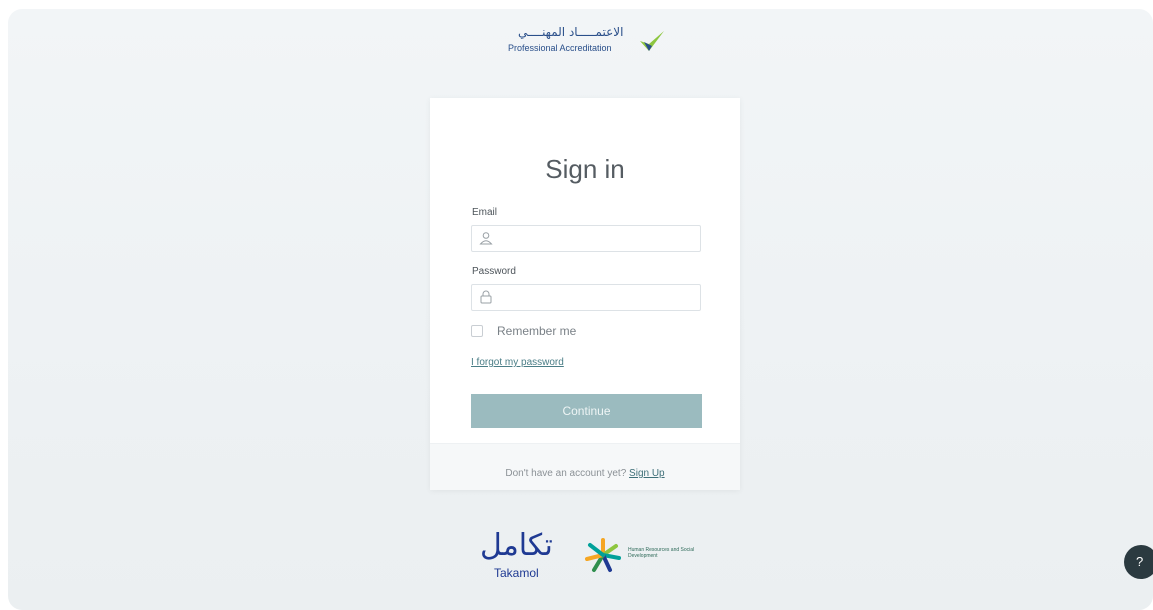 The image size is (1153, 610). I want to click on signin-card-footer, so click(585, 466).